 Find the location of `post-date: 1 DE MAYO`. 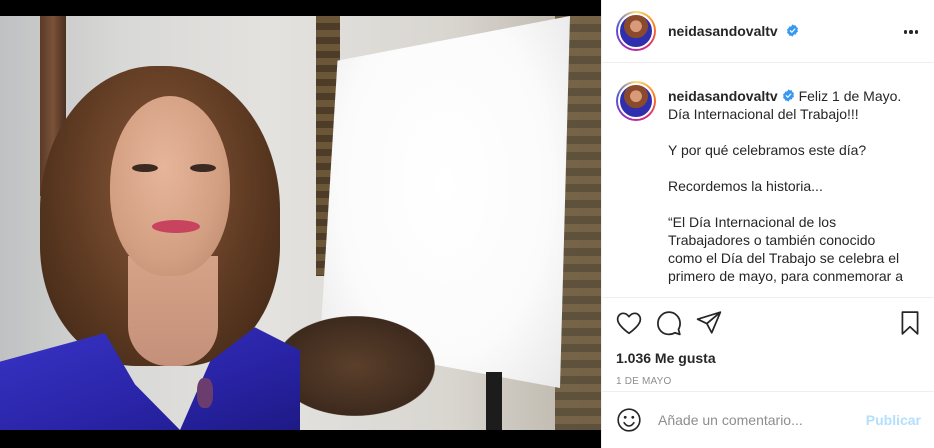

post-date: 1 DE MAYO is located at coordinates (769, 381).